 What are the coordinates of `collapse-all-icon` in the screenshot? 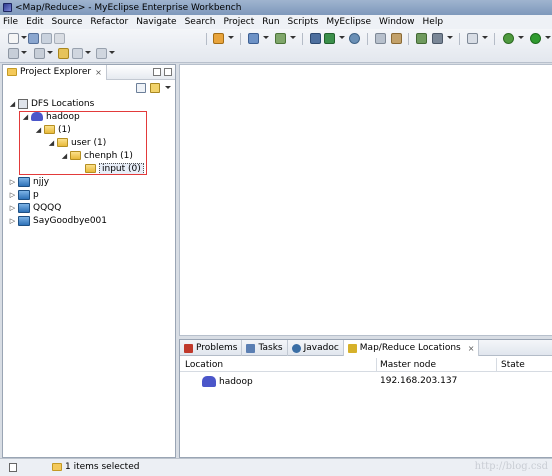 It's located at (141, 88).